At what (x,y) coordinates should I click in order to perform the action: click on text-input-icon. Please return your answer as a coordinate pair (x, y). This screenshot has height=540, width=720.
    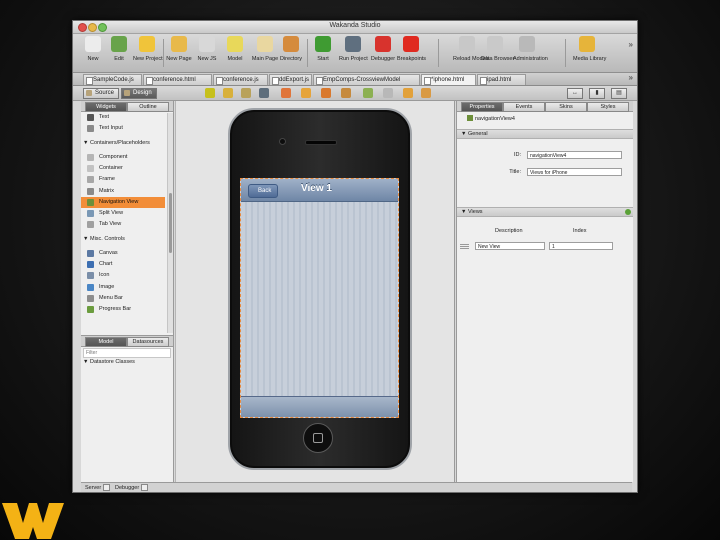
    Looking at the image, I should click on (90, 129).